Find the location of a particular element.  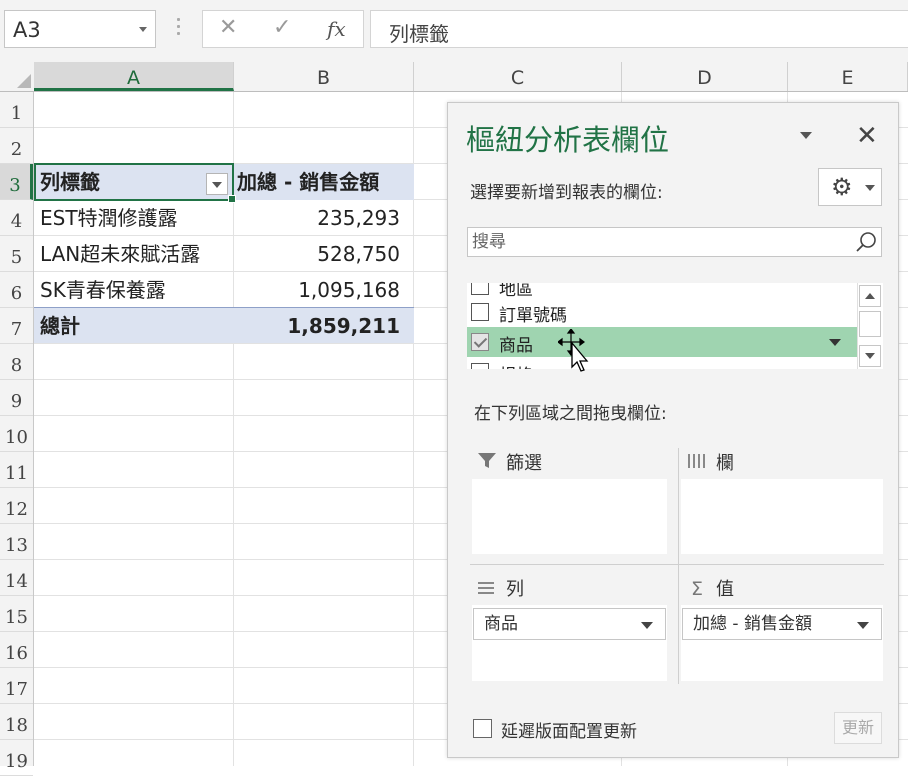

pivot-item-label: LAN超未來賦活露 is located at coordinates (134, 254).